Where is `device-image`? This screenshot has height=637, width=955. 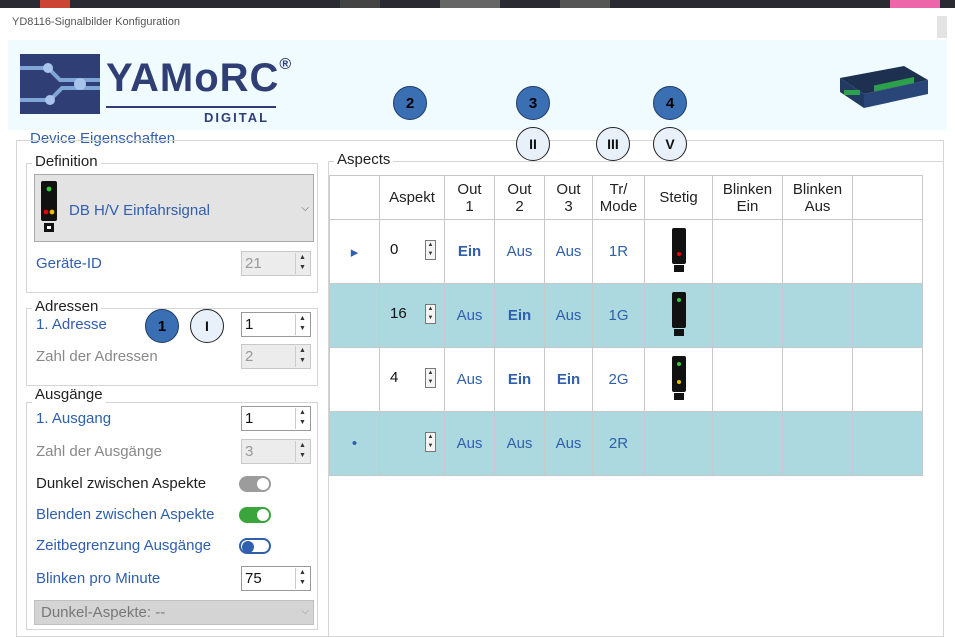 device-image is located at coordinates (884, 87).